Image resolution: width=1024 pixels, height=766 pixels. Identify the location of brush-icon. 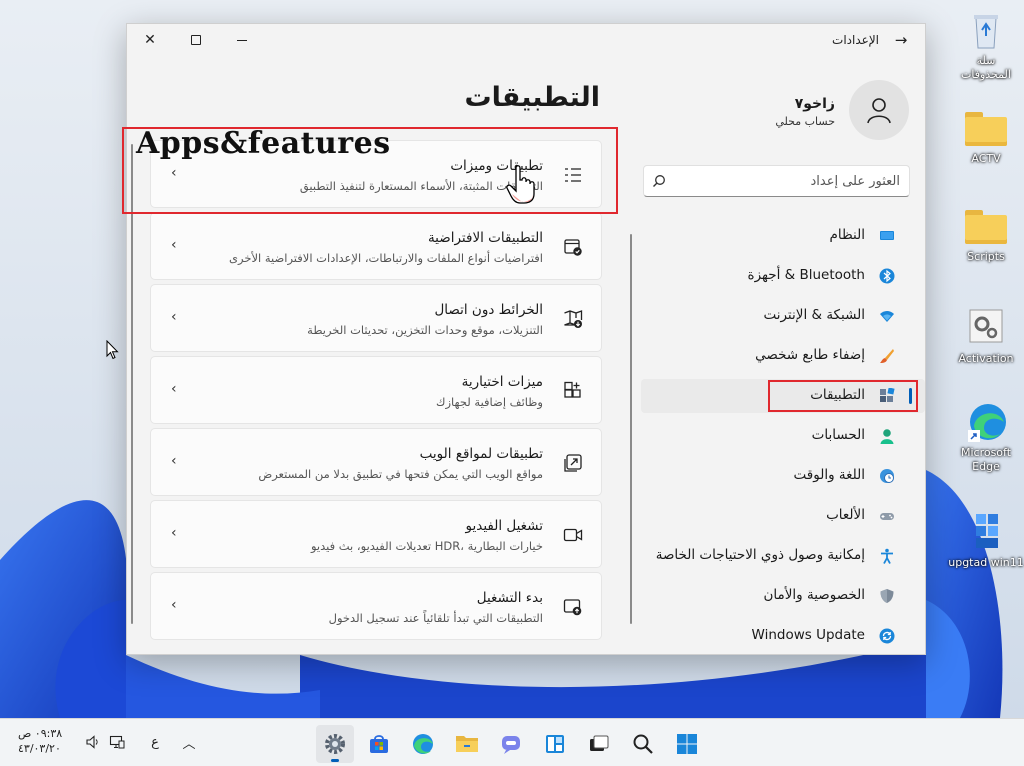
(887, 356).